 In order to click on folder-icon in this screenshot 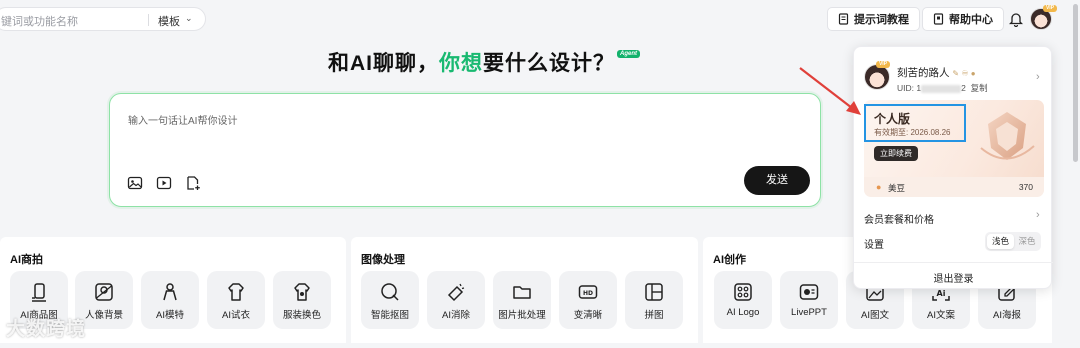, I will do `click(522, 292)`.